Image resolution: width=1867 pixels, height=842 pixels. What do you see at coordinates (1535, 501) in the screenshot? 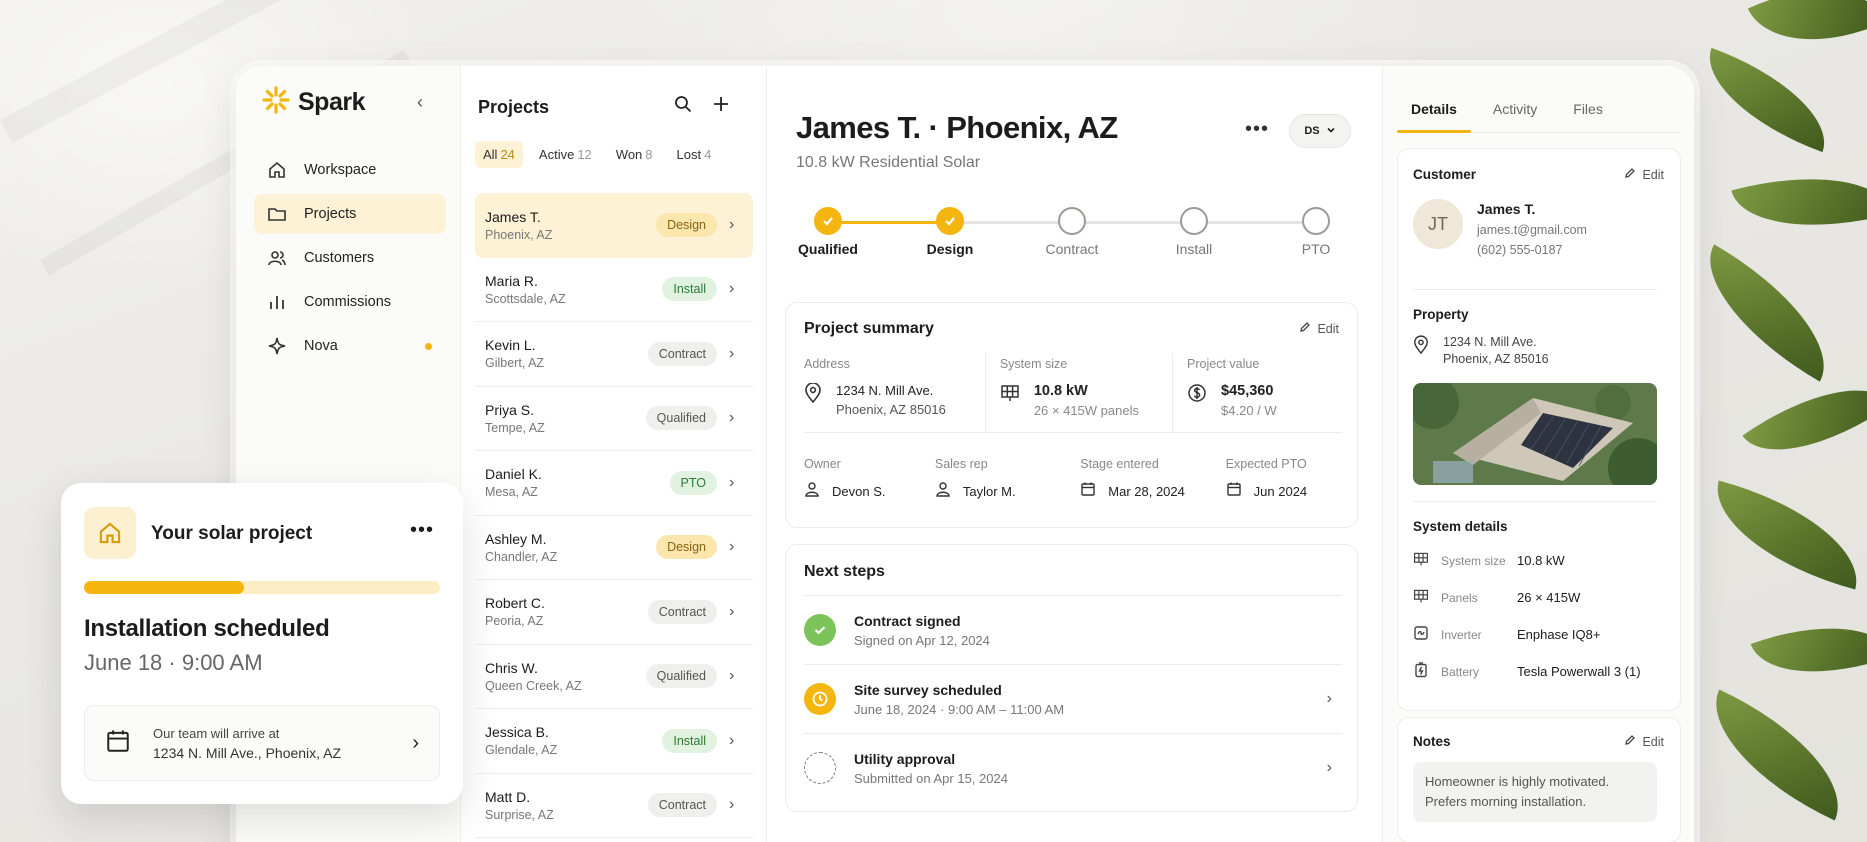
I see `divider` at bounding box center [1535, 501].